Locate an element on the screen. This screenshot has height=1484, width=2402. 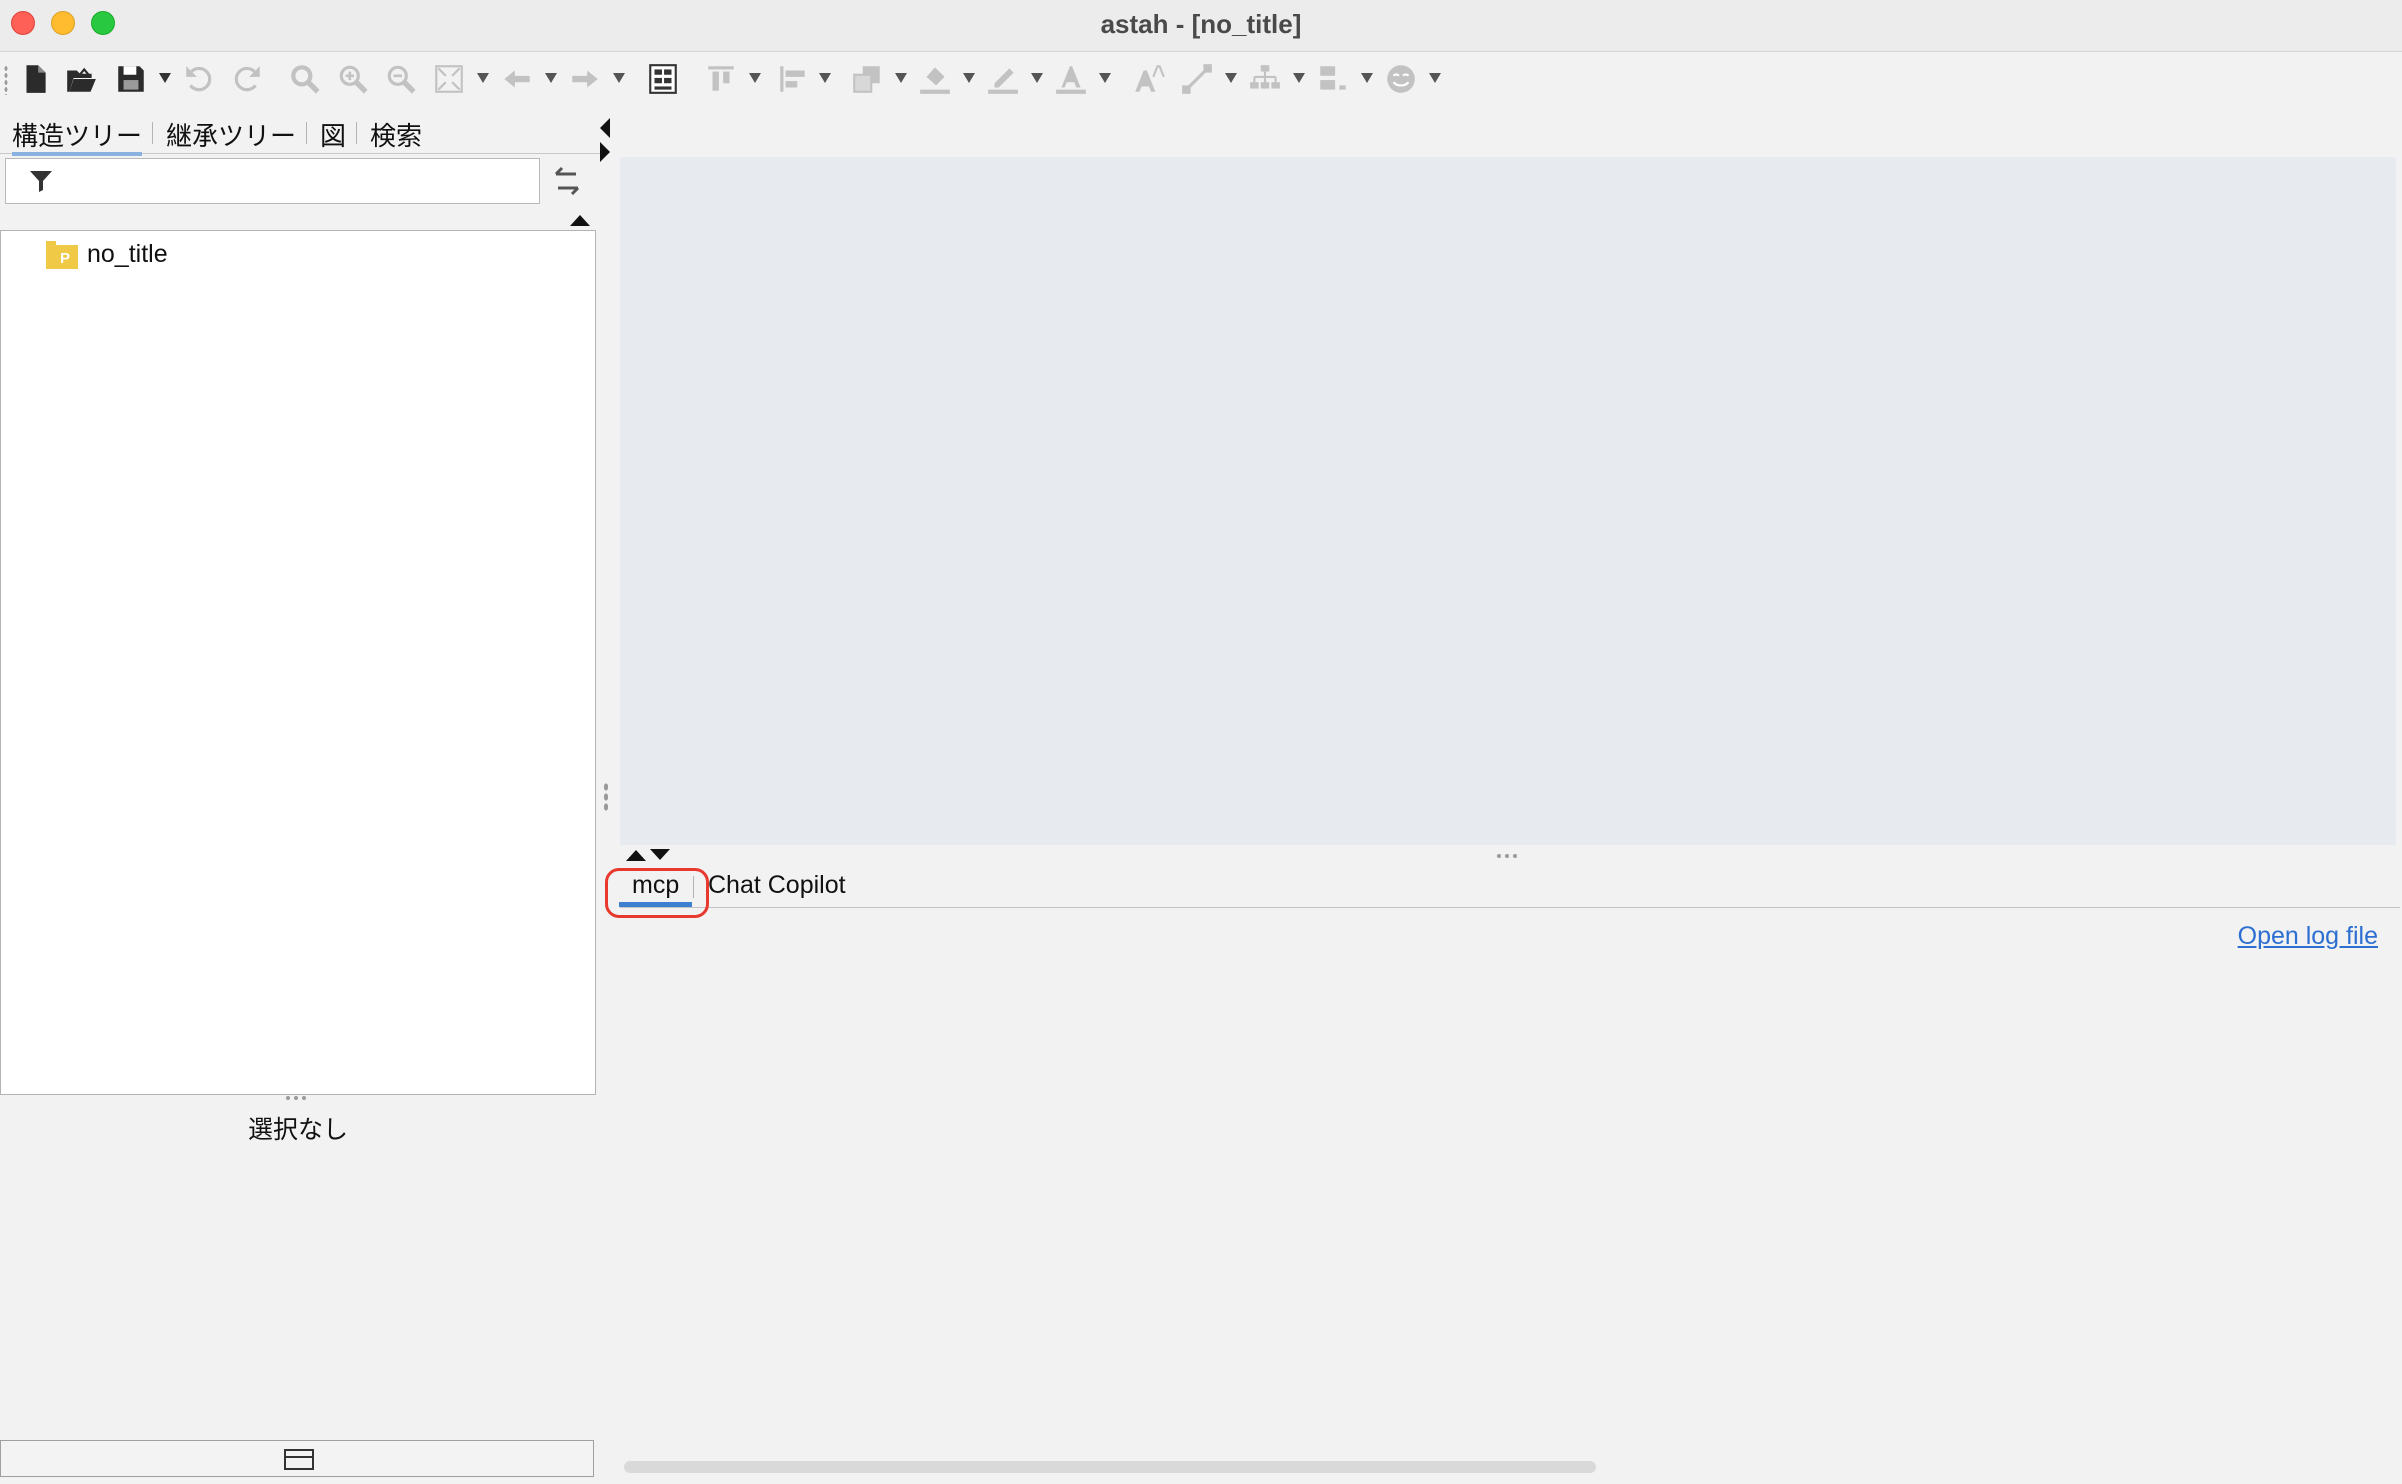
open-folder-icon is located at coordinates (81, 79).